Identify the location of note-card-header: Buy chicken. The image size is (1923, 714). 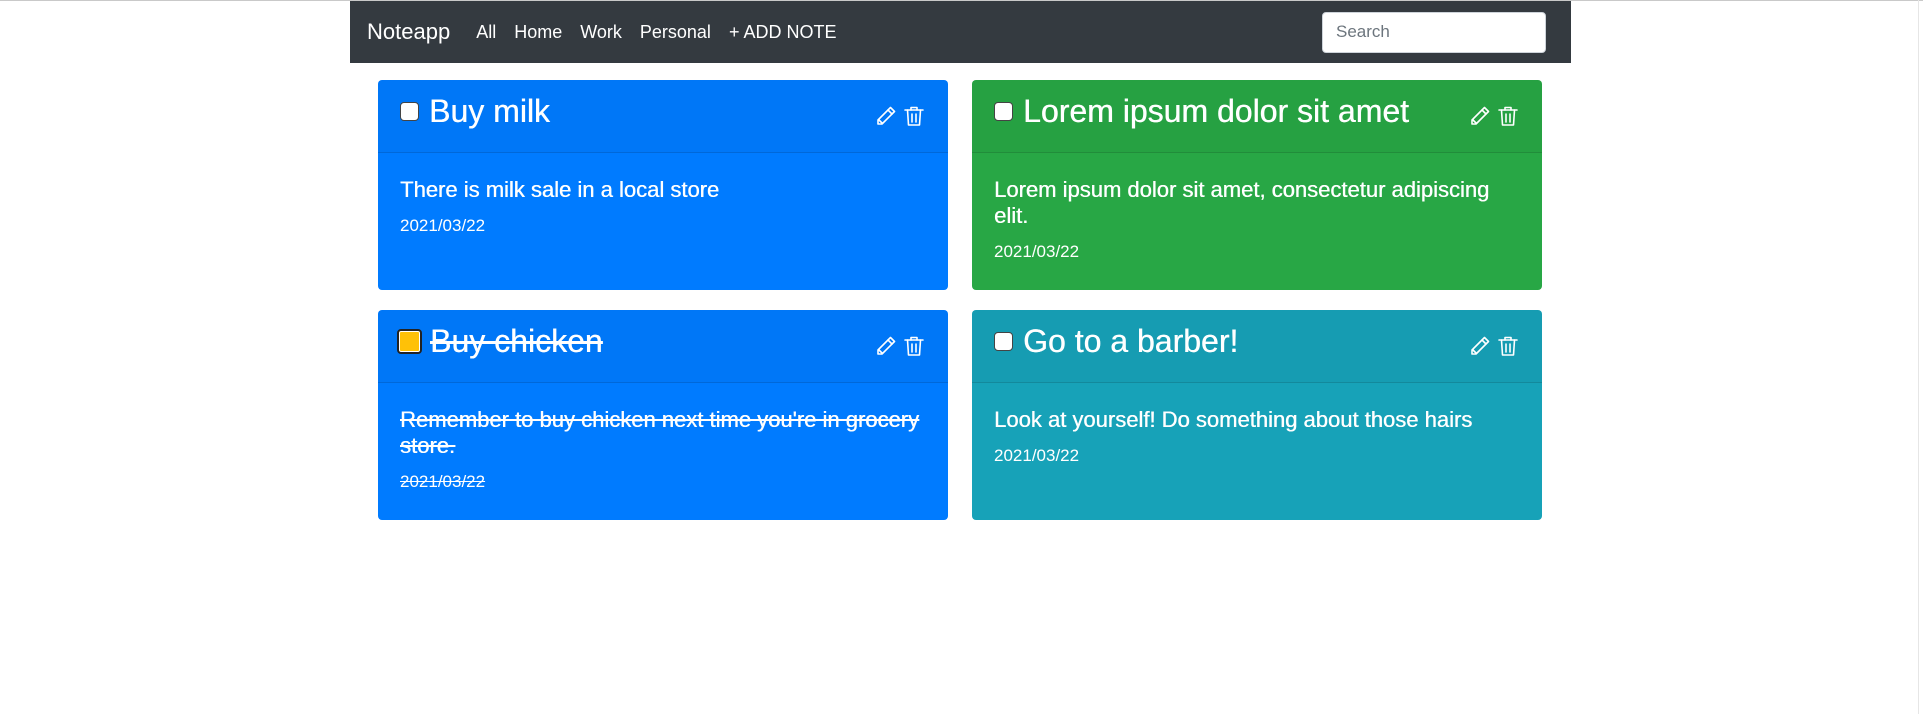
(663, 346).